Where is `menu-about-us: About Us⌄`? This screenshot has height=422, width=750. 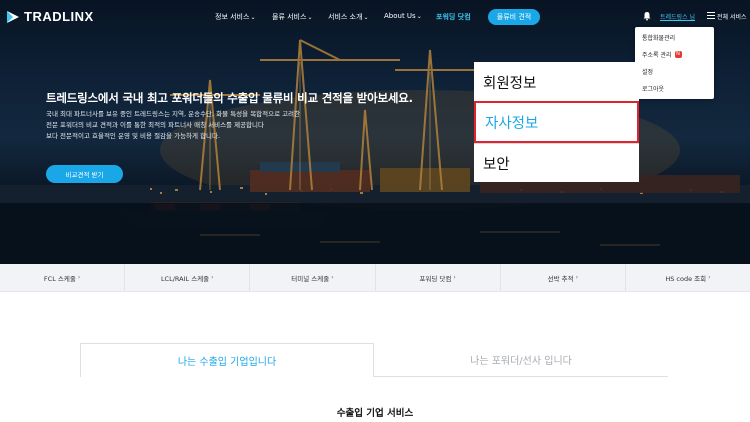 menu-about-us: About Us⌄ is located at coordinates (403, 16).